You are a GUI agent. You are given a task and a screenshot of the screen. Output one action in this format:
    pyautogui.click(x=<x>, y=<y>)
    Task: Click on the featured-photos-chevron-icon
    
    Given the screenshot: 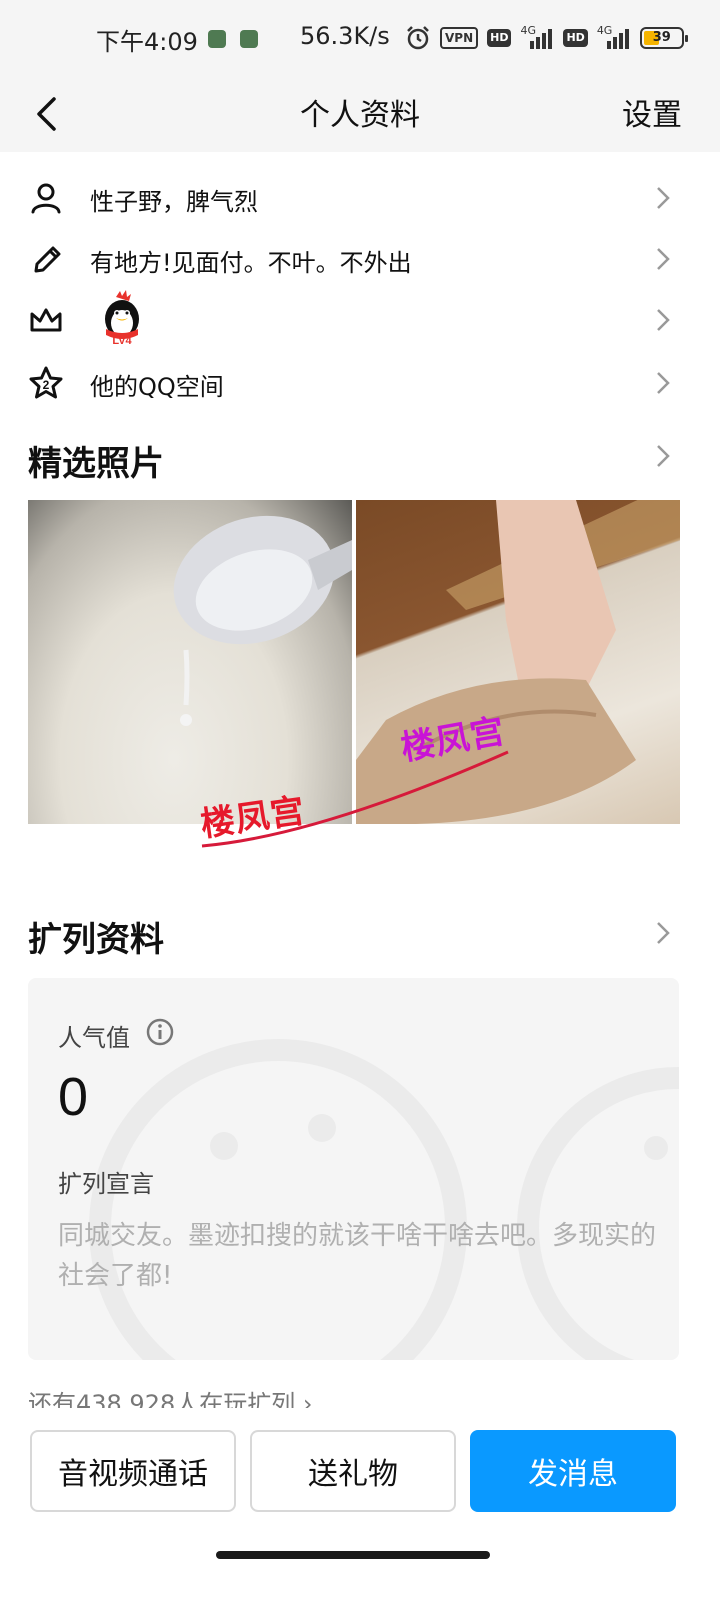 What is the action you would take?
    pyautogui.click(x=663, y=456)
    